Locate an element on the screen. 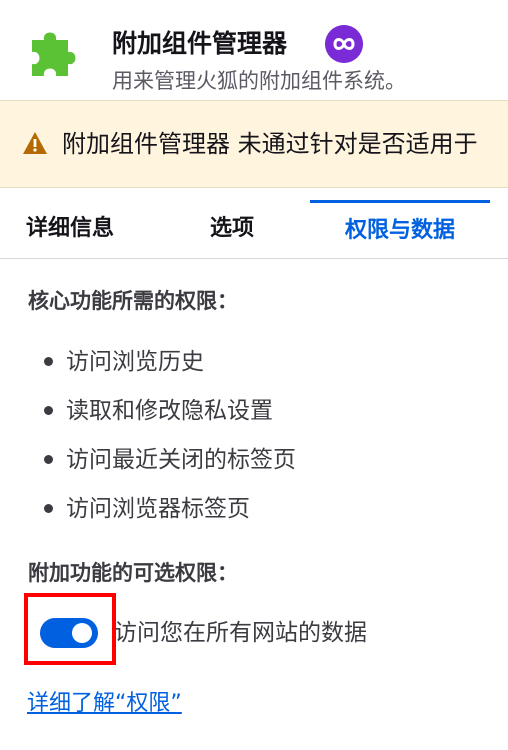  optional-permission-label: 访问您在所有网站的数据 is located at coordinates (240, 633).